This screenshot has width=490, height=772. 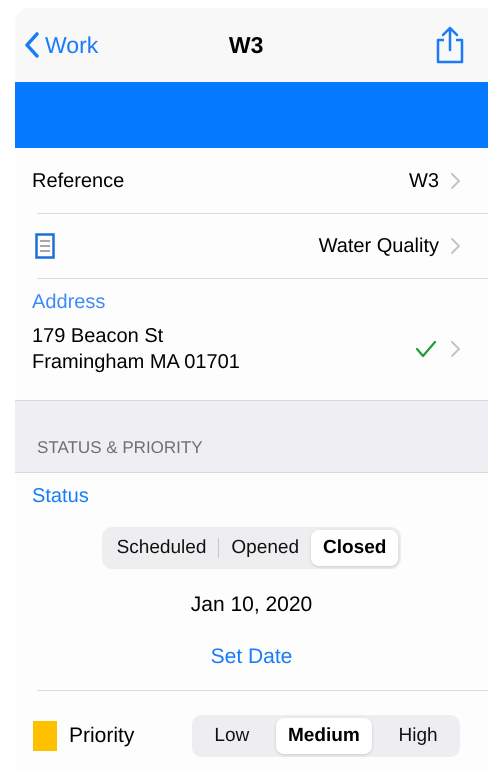 What do you see at coordinates (79, 181) in the screenshot?
I see `reference-label: Reference` at bounding box center [79, 181].